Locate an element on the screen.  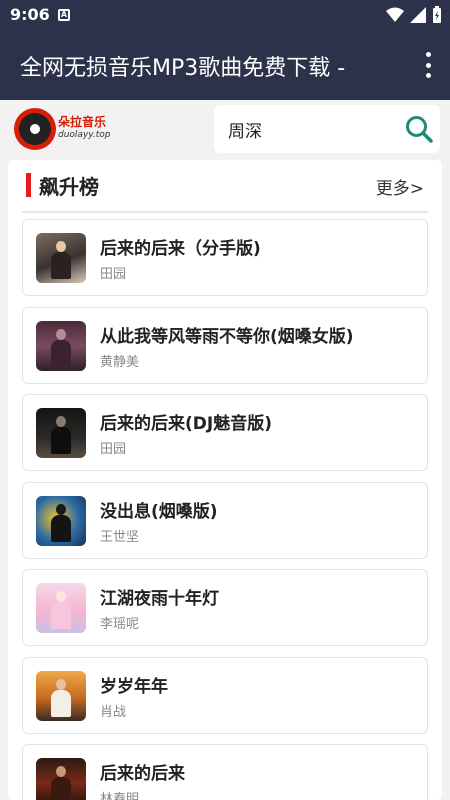
song-item: 后来的后来（分手版) 田园 is located at coordinates (225, 257).